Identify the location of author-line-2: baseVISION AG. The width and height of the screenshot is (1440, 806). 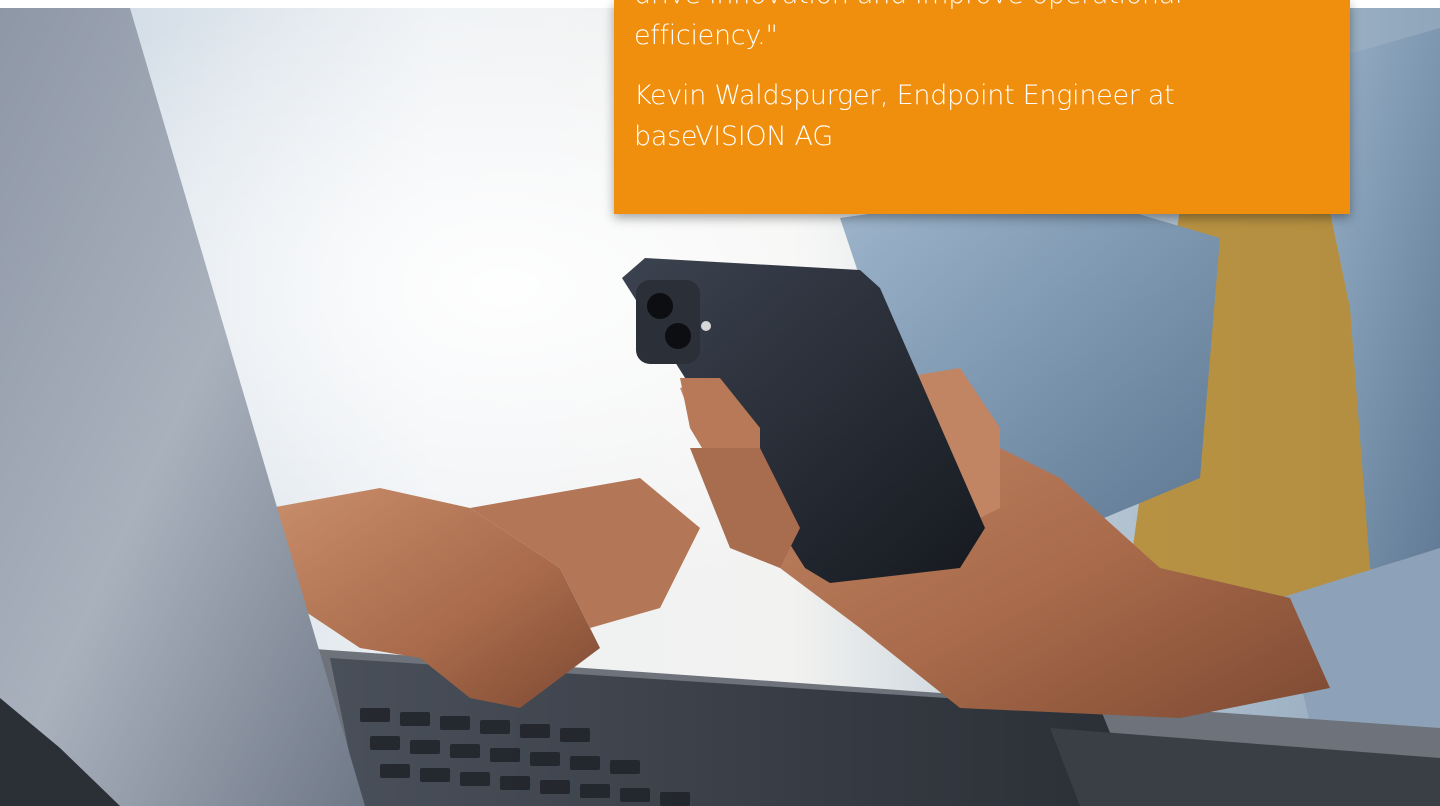
(733, 136).